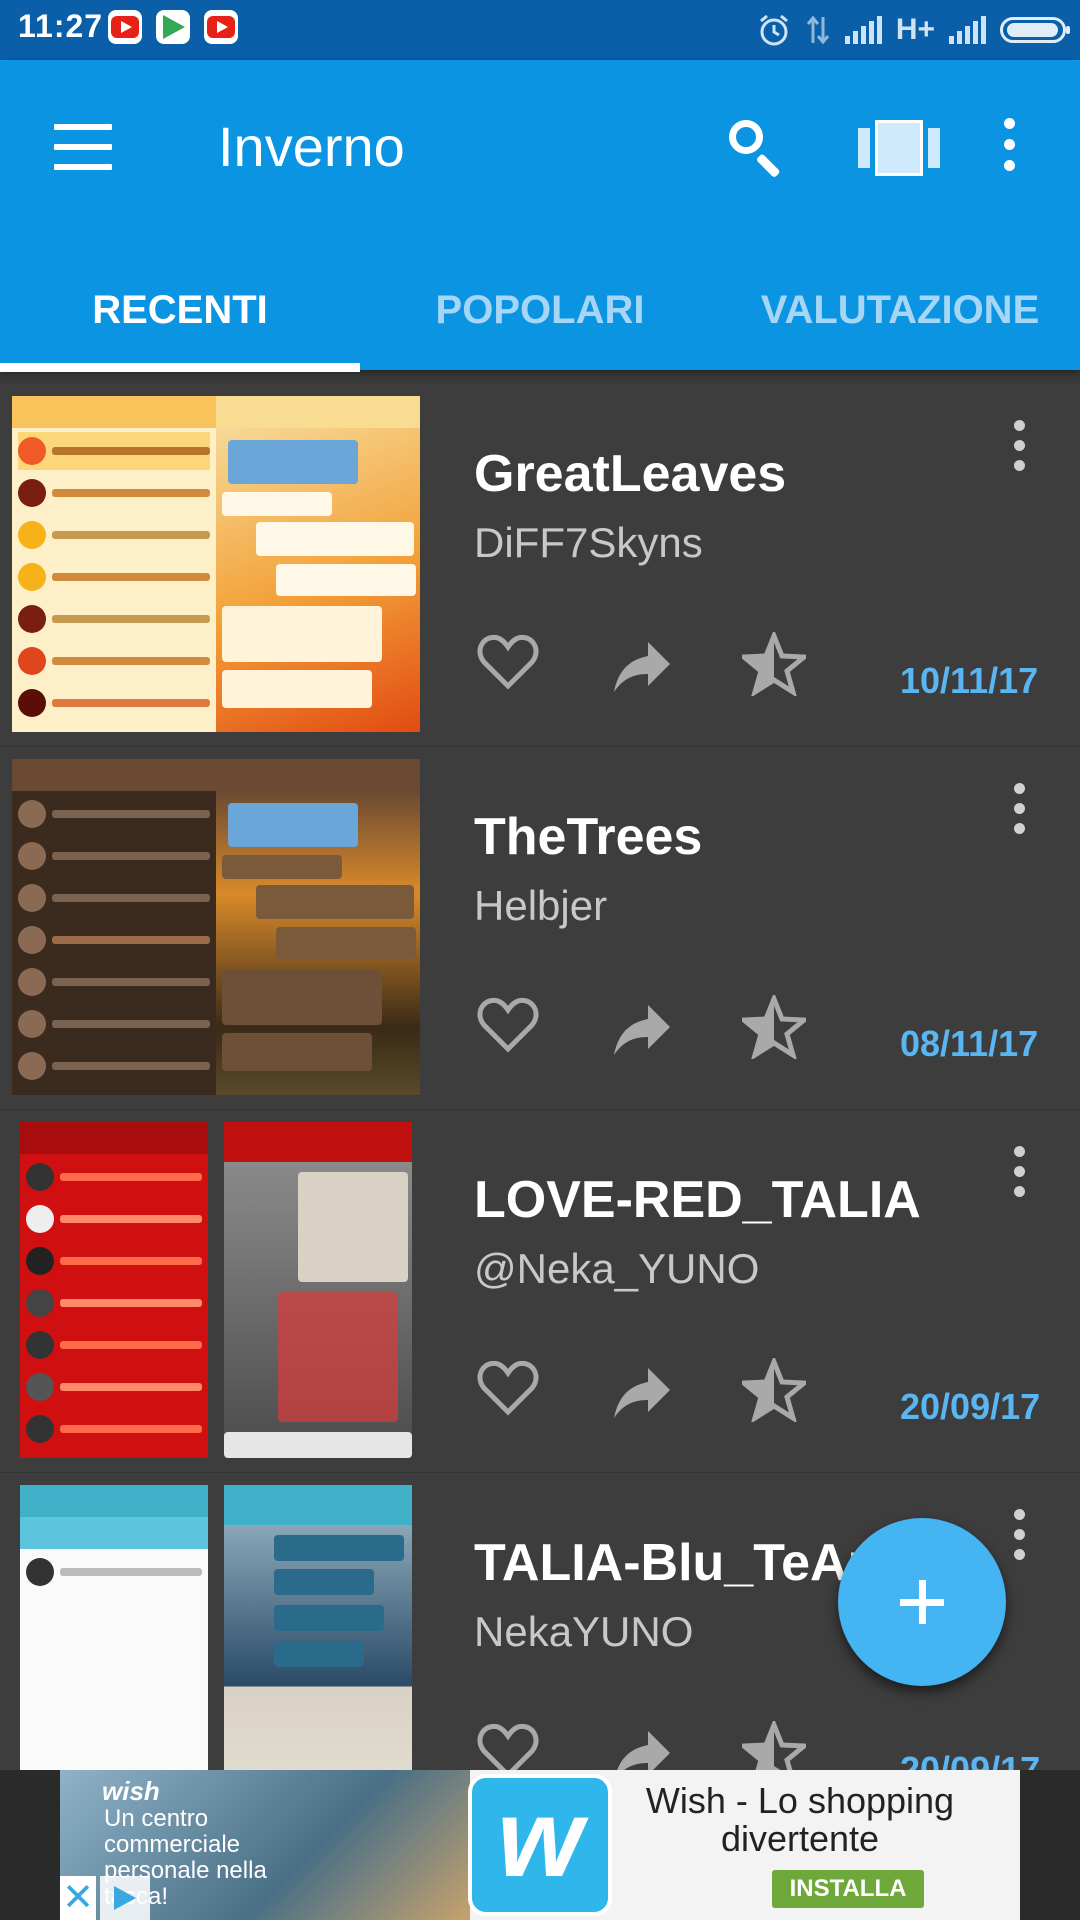  I want to click on ad-choices-icon, so click(125, 1898).